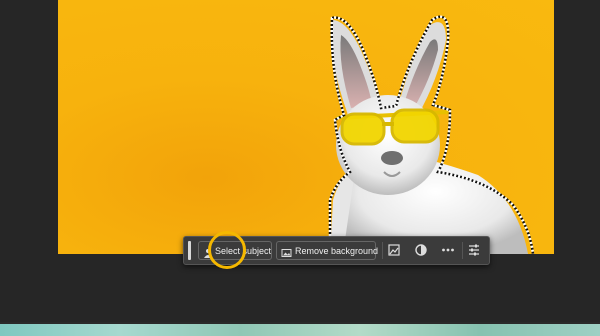  I want to click on mask-circle-icon, so click(421, 250).